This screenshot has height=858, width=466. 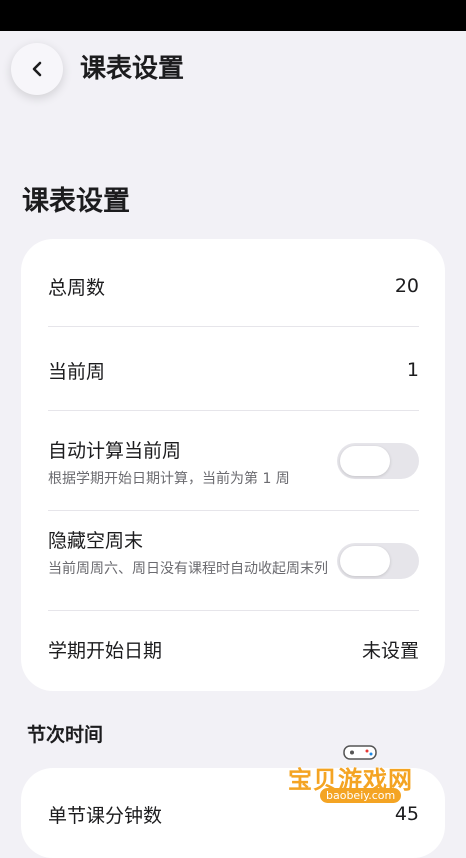 What do you see at coordinates (77, 288) in the screenshot?
I see `total-weeks-label: 总周数` at bounding box center [77, 288].